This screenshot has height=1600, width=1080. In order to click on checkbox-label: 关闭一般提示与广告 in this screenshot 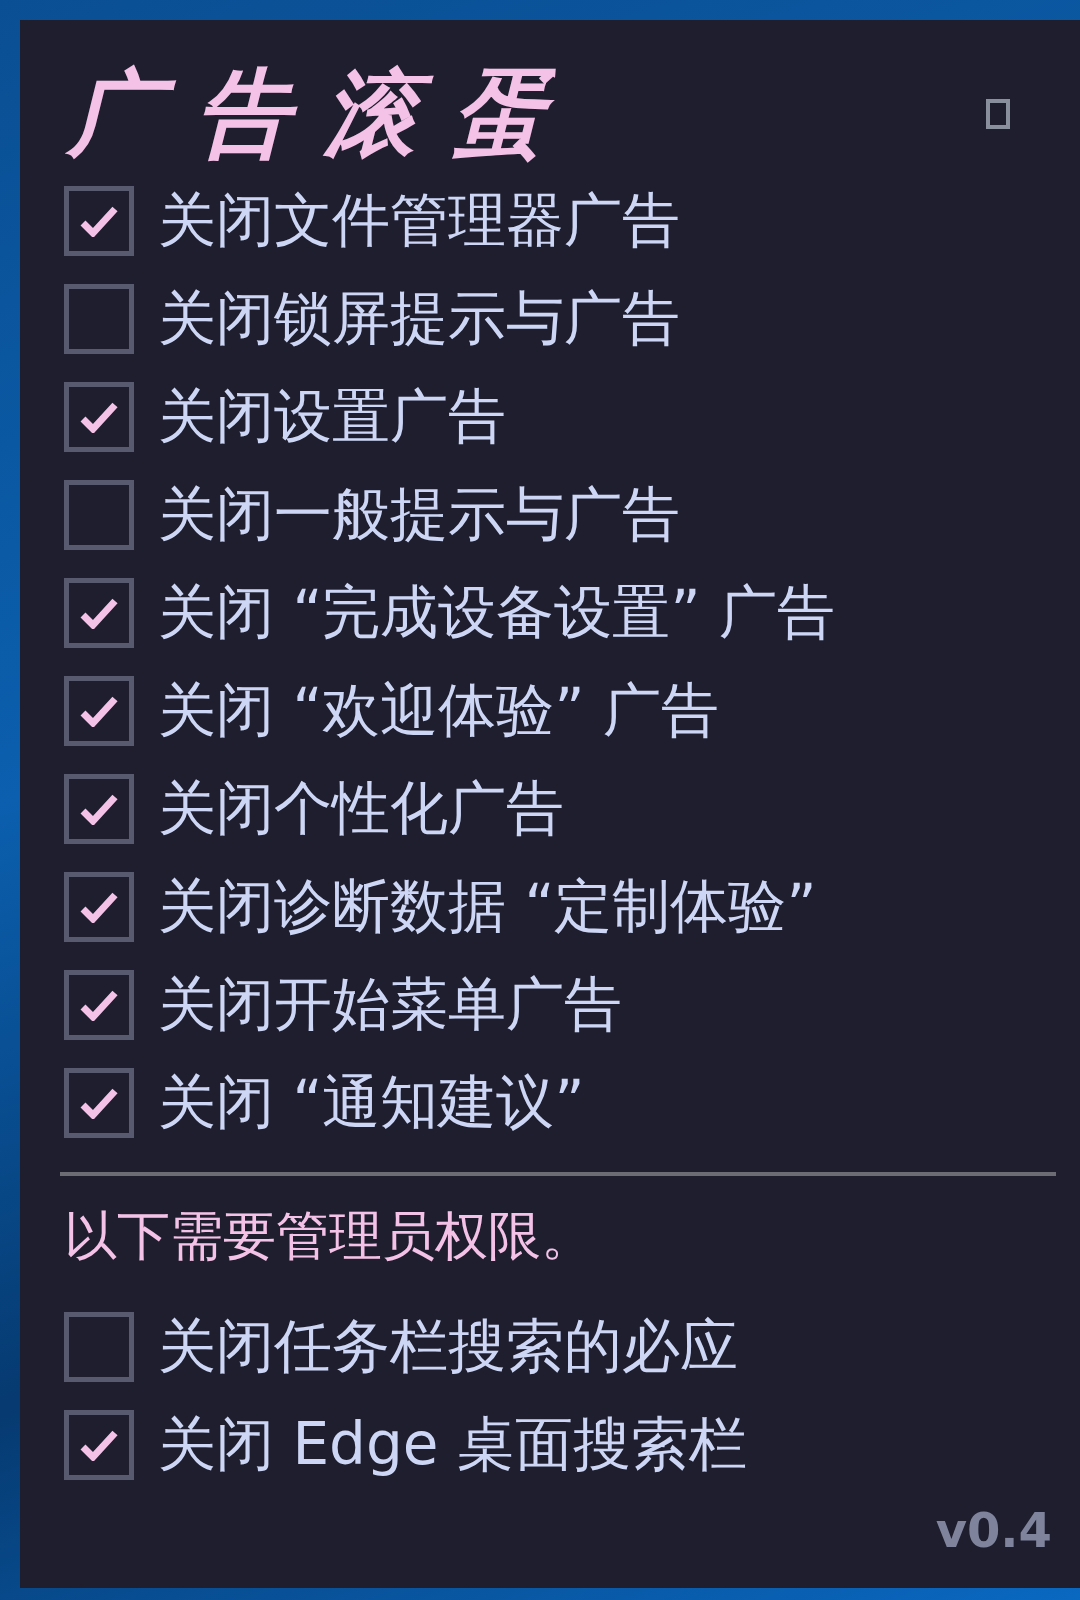, I will do `click(419, 515)`.